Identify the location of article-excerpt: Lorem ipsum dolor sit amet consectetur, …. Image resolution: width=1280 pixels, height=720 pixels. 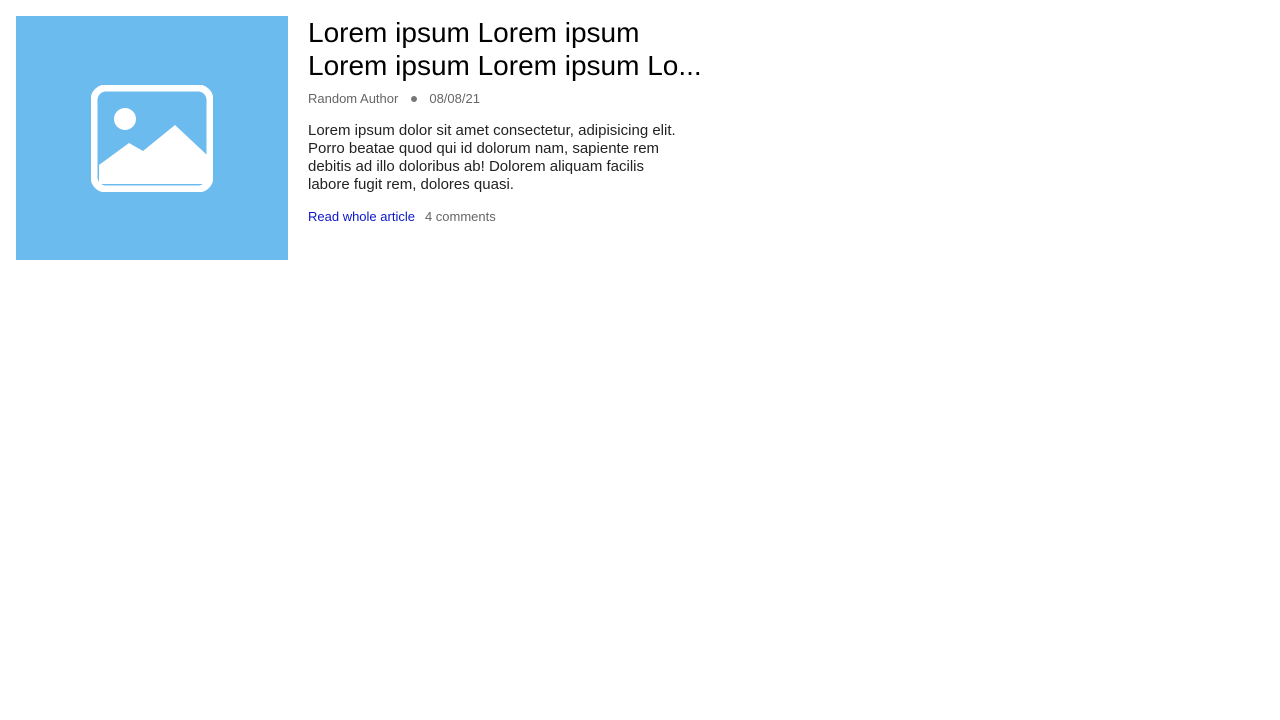
(492, 157).